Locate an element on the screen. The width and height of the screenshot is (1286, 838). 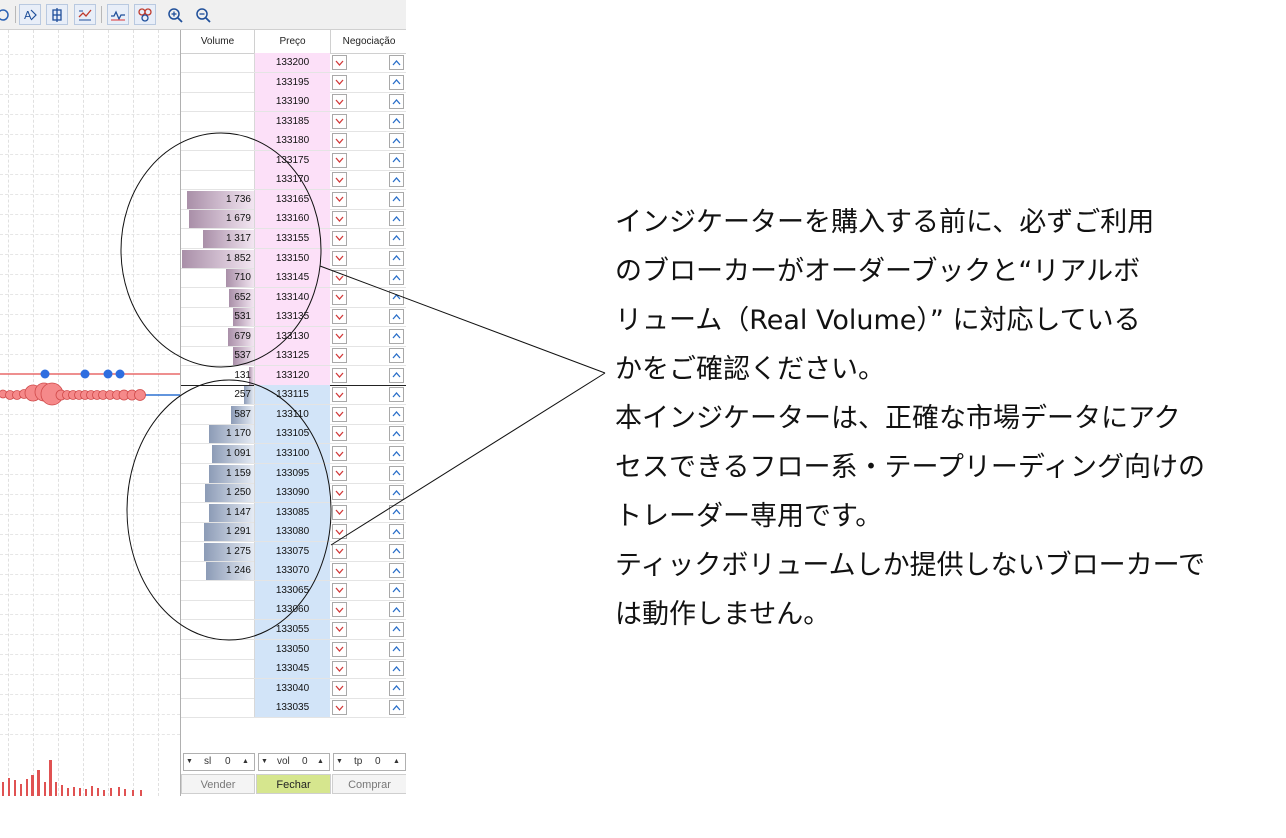
annotation-line: ティックボリュームしか提供しないブローカーで is located at coordinates (910, 565).